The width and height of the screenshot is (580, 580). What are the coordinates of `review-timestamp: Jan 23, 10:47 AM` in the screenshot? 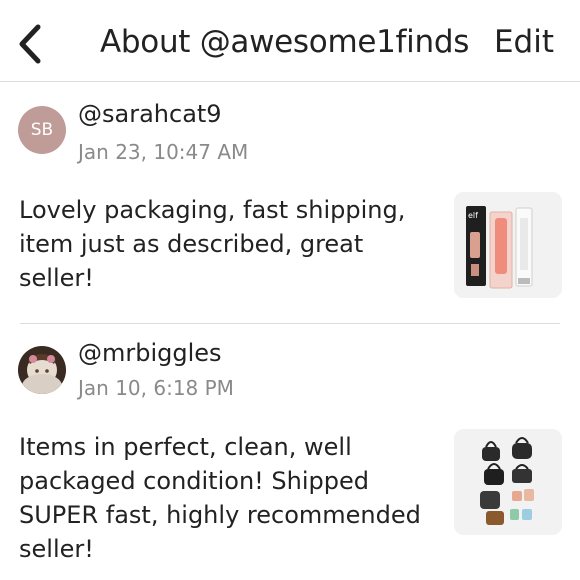 It's located at (163, 152).